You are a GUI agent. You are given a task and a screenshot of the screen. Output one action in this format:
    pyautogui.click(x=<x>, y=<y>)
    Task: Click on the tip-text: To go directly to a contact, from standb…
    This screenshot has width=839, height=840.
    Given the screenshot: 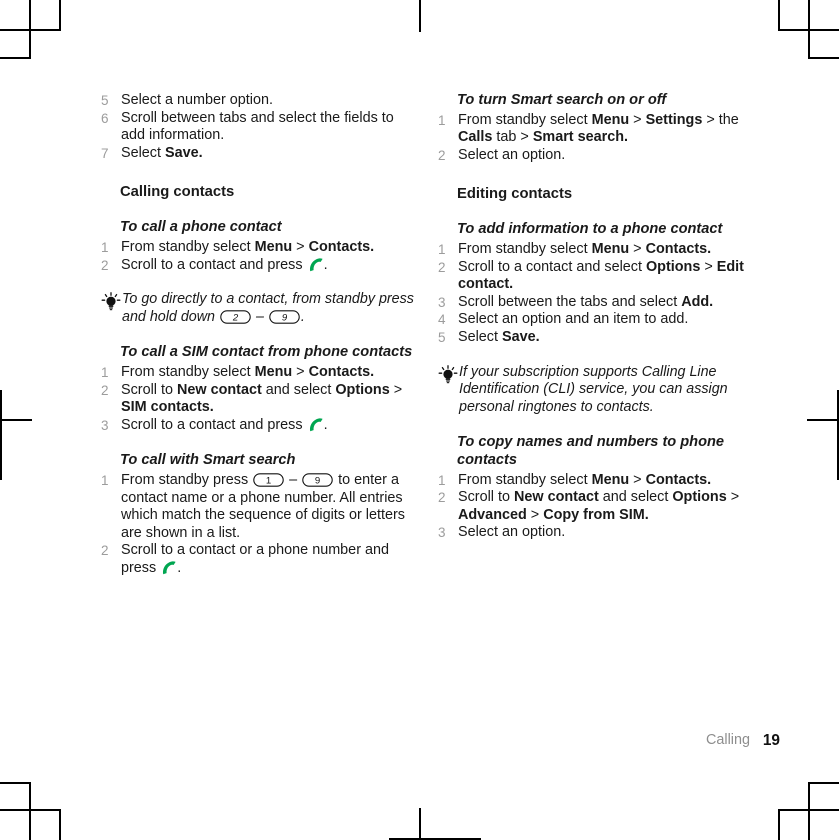 What is the action you would take?
    pyautogui.click(x=268, y=308)
    